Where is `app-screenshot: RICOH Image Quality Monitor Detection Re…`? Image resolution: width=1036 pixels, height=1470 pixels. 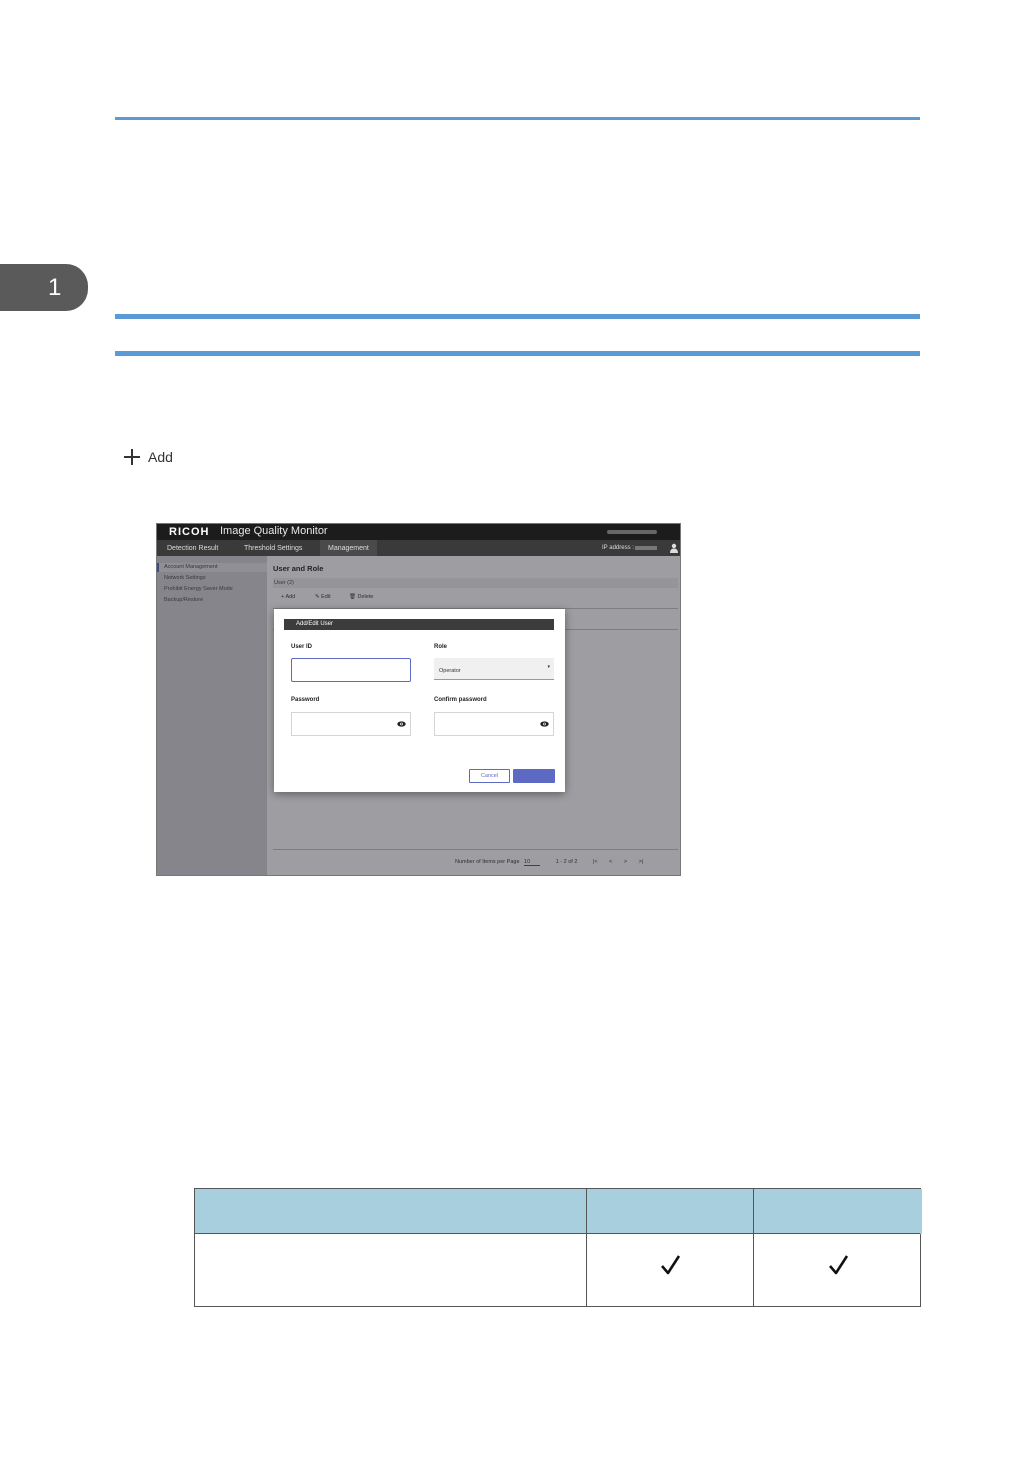 app-screenshot: RICOH Image Quality Monitor Detection Re… is located at coordinates (418, 699).